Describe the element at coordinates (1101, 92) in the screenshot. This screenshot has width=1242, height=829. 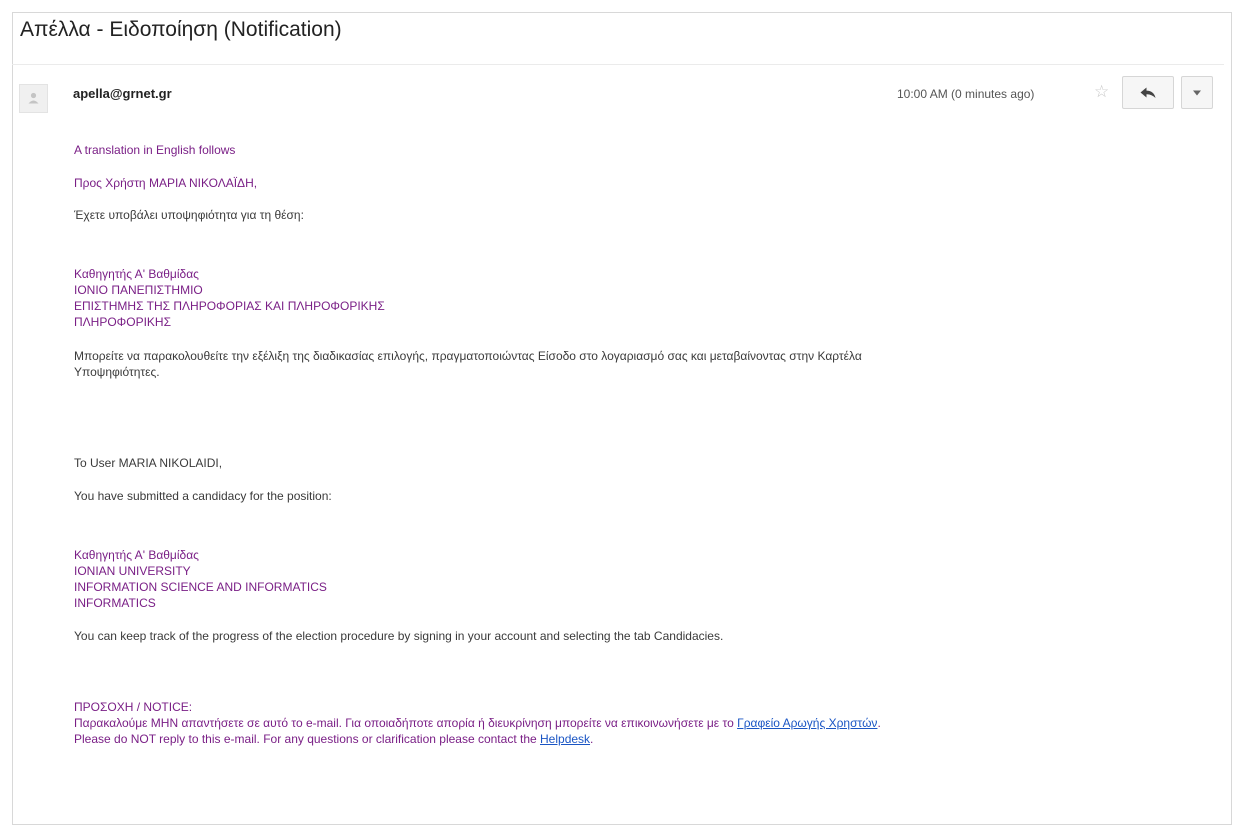
I see `star-icon: ☆` at that location.